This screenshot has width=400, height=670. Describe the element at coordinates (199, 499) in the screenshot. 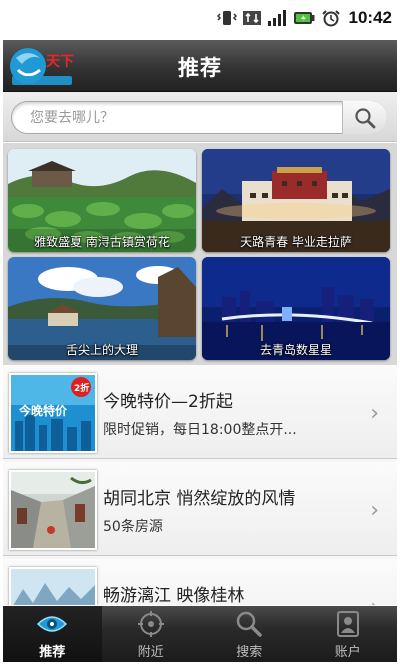

I see `list-item-title: 胡同北京 悄然绽放的风情` at that location.